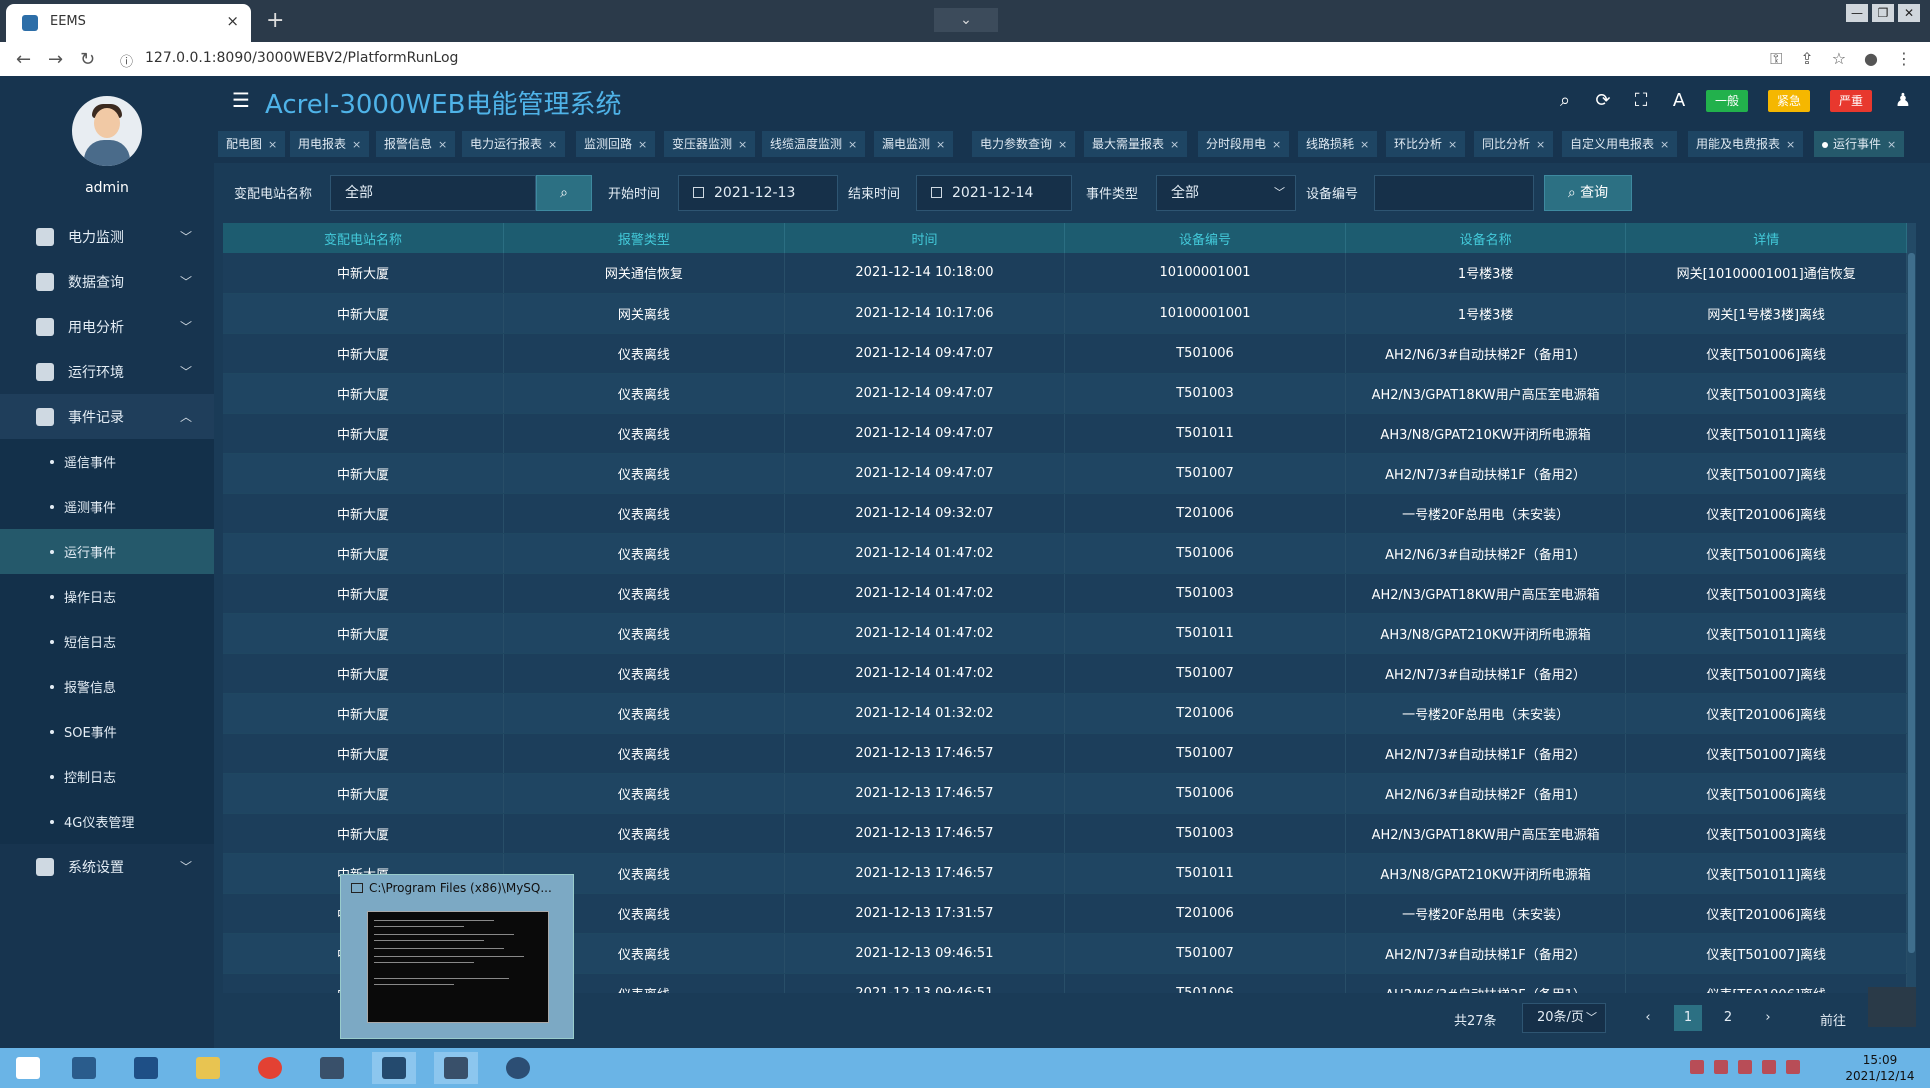  Describe the element at coordinates (1620, 144) in the screenshot. I see `tab-tag: 自定义用电报表 ×` at that location.